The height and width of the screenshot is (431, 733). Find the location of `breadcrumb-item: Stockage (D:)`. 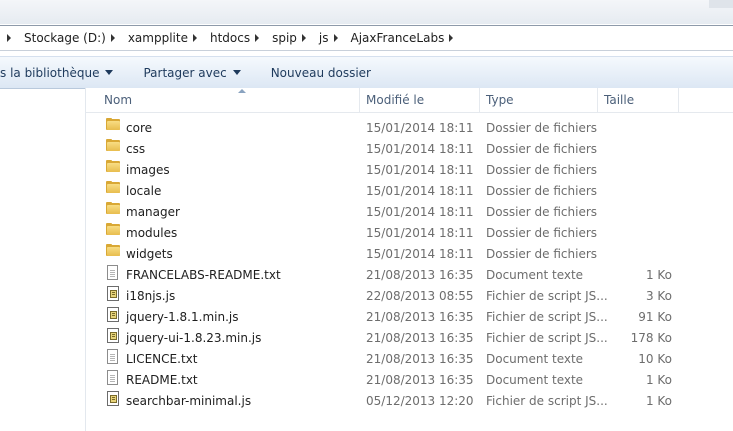

breadcrumb-item: Stockage (D:) is located at coordinates (74, 38).